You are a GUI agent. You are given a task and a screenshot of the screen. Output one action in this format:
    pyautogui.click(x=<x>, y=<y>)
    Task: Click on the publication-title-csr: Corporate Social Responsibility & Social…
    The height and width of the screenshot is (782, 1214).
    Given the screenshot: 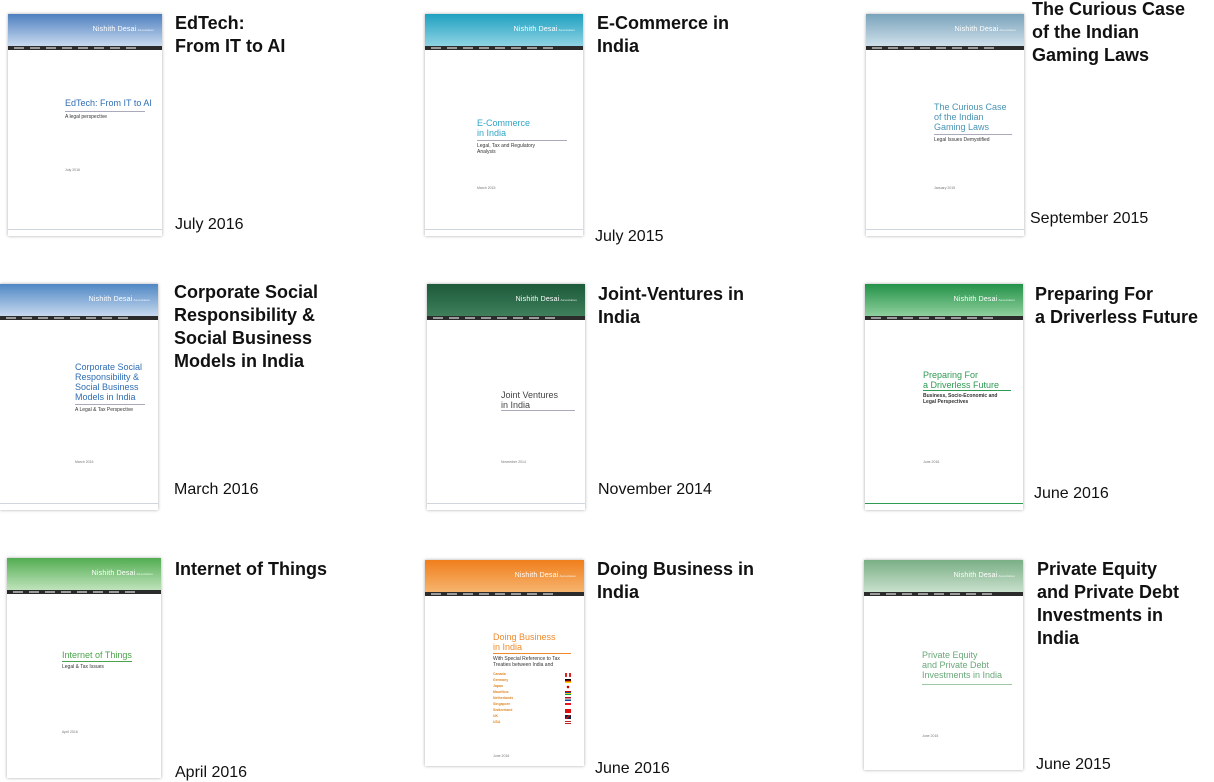 What is the action you would take?
    pyautogui.click(x=246, y=327)
    